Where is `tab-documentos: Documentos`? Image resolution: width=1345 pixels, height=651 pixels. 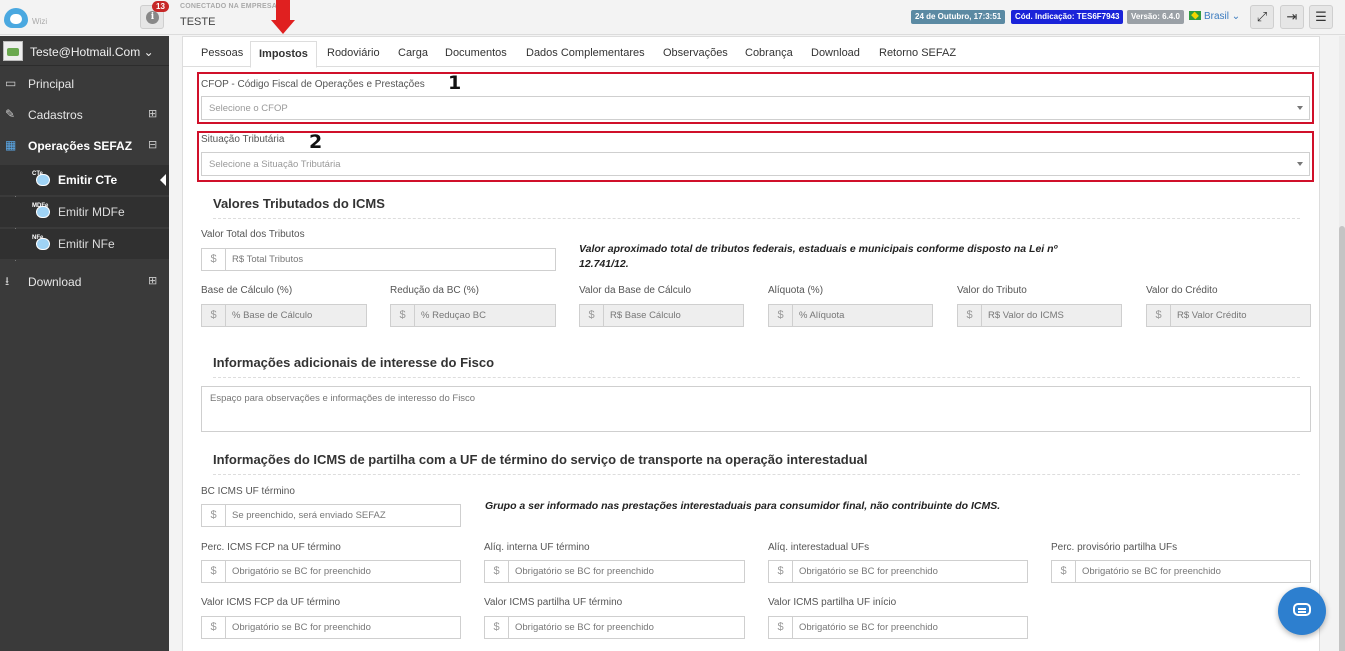
tab-documentos: Documentos is located at coordinates (476, 53).